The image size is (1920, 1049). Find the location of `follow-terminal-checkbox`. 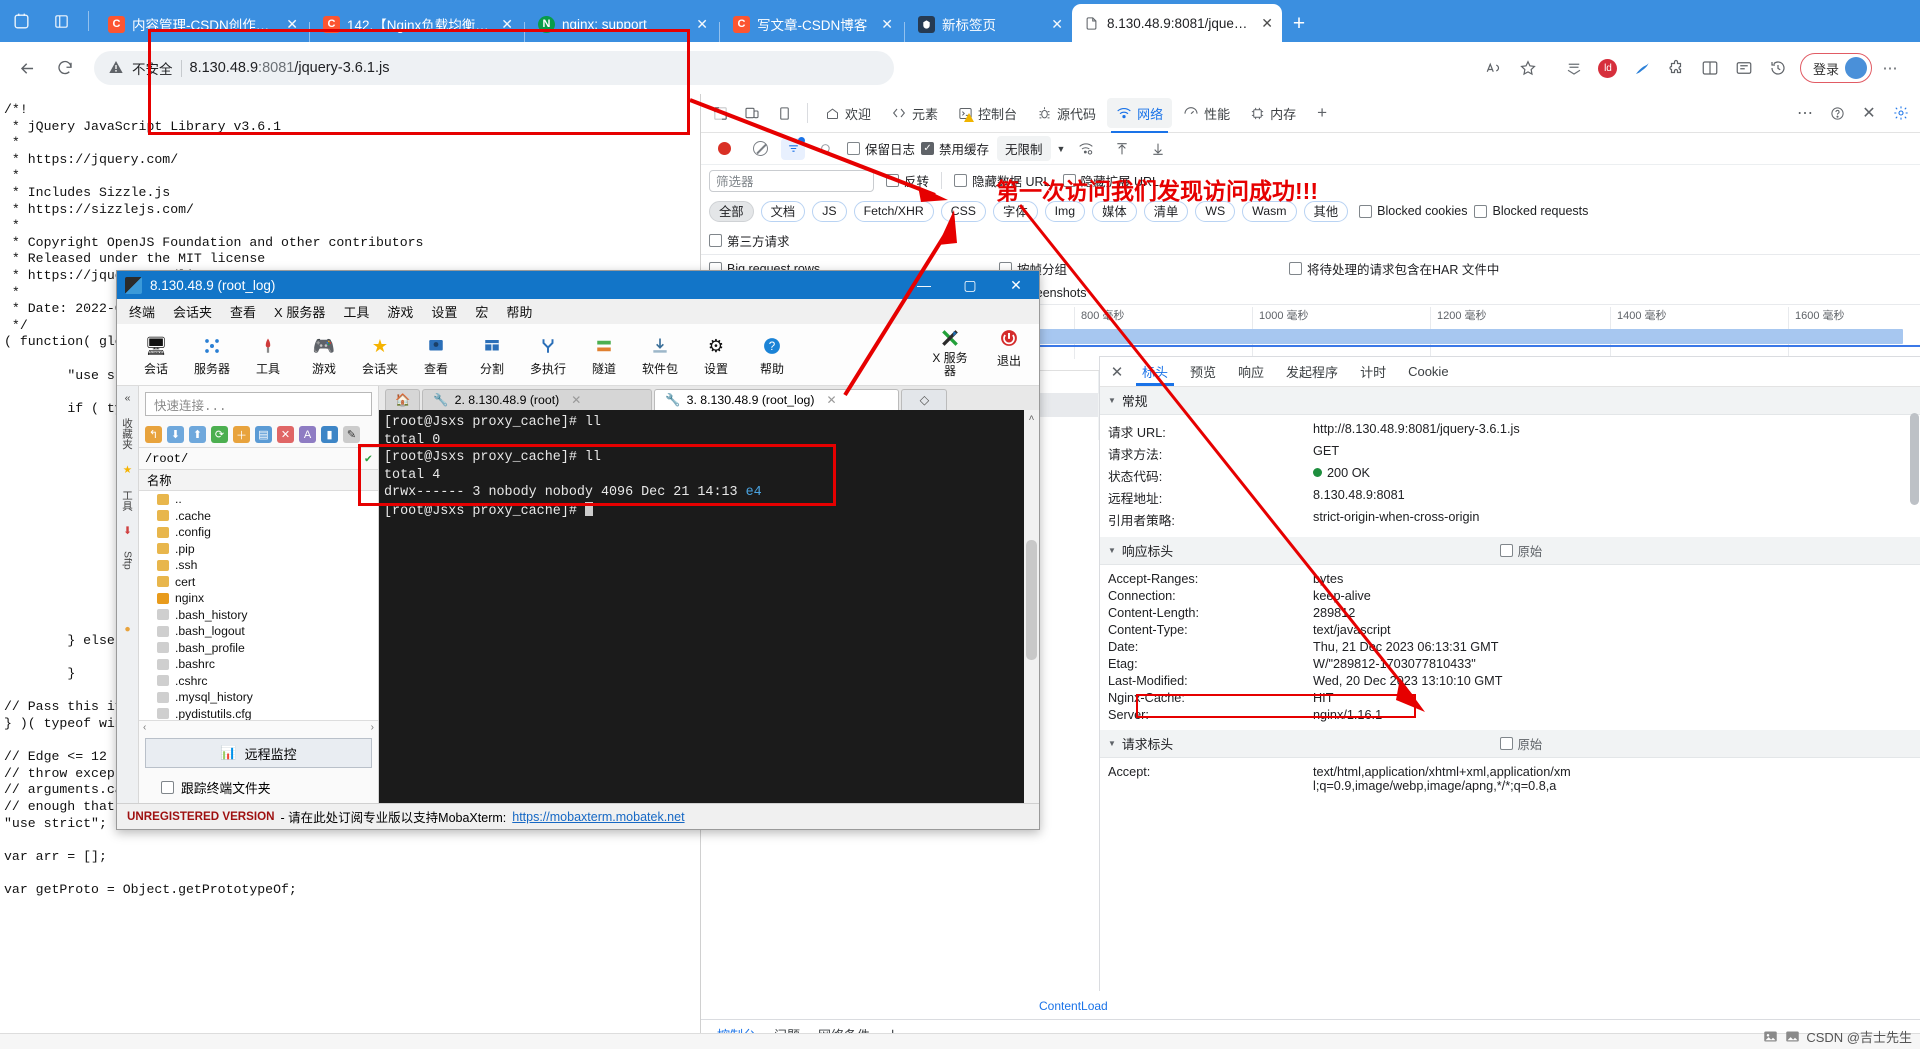

follow-terminal-checkbox is located at coordinates (167, 787).